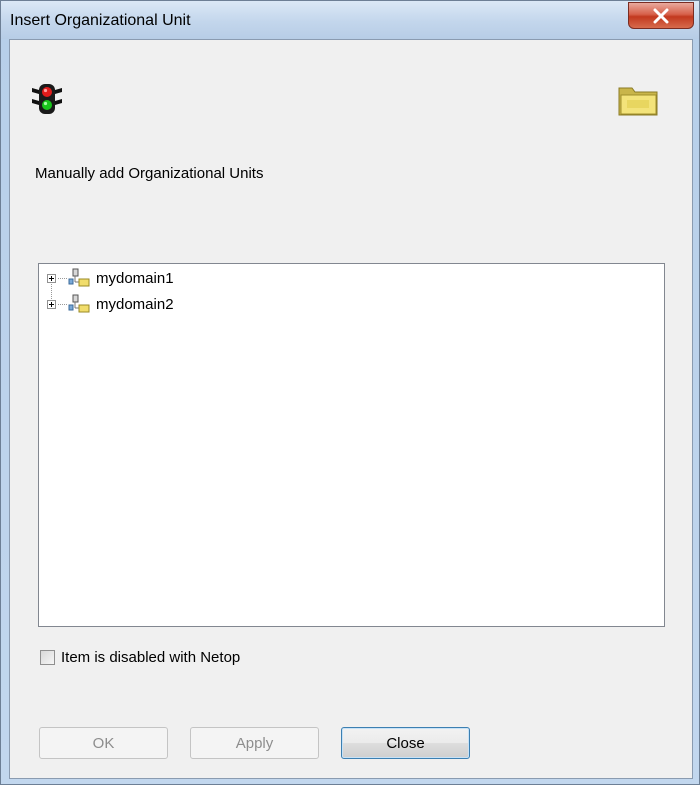 Image resolution: width=700 pixels, height=785 pixels. Describe the element at coordinates (47, 99) in the screenshot. I see `traffic-light-icon` at that location.